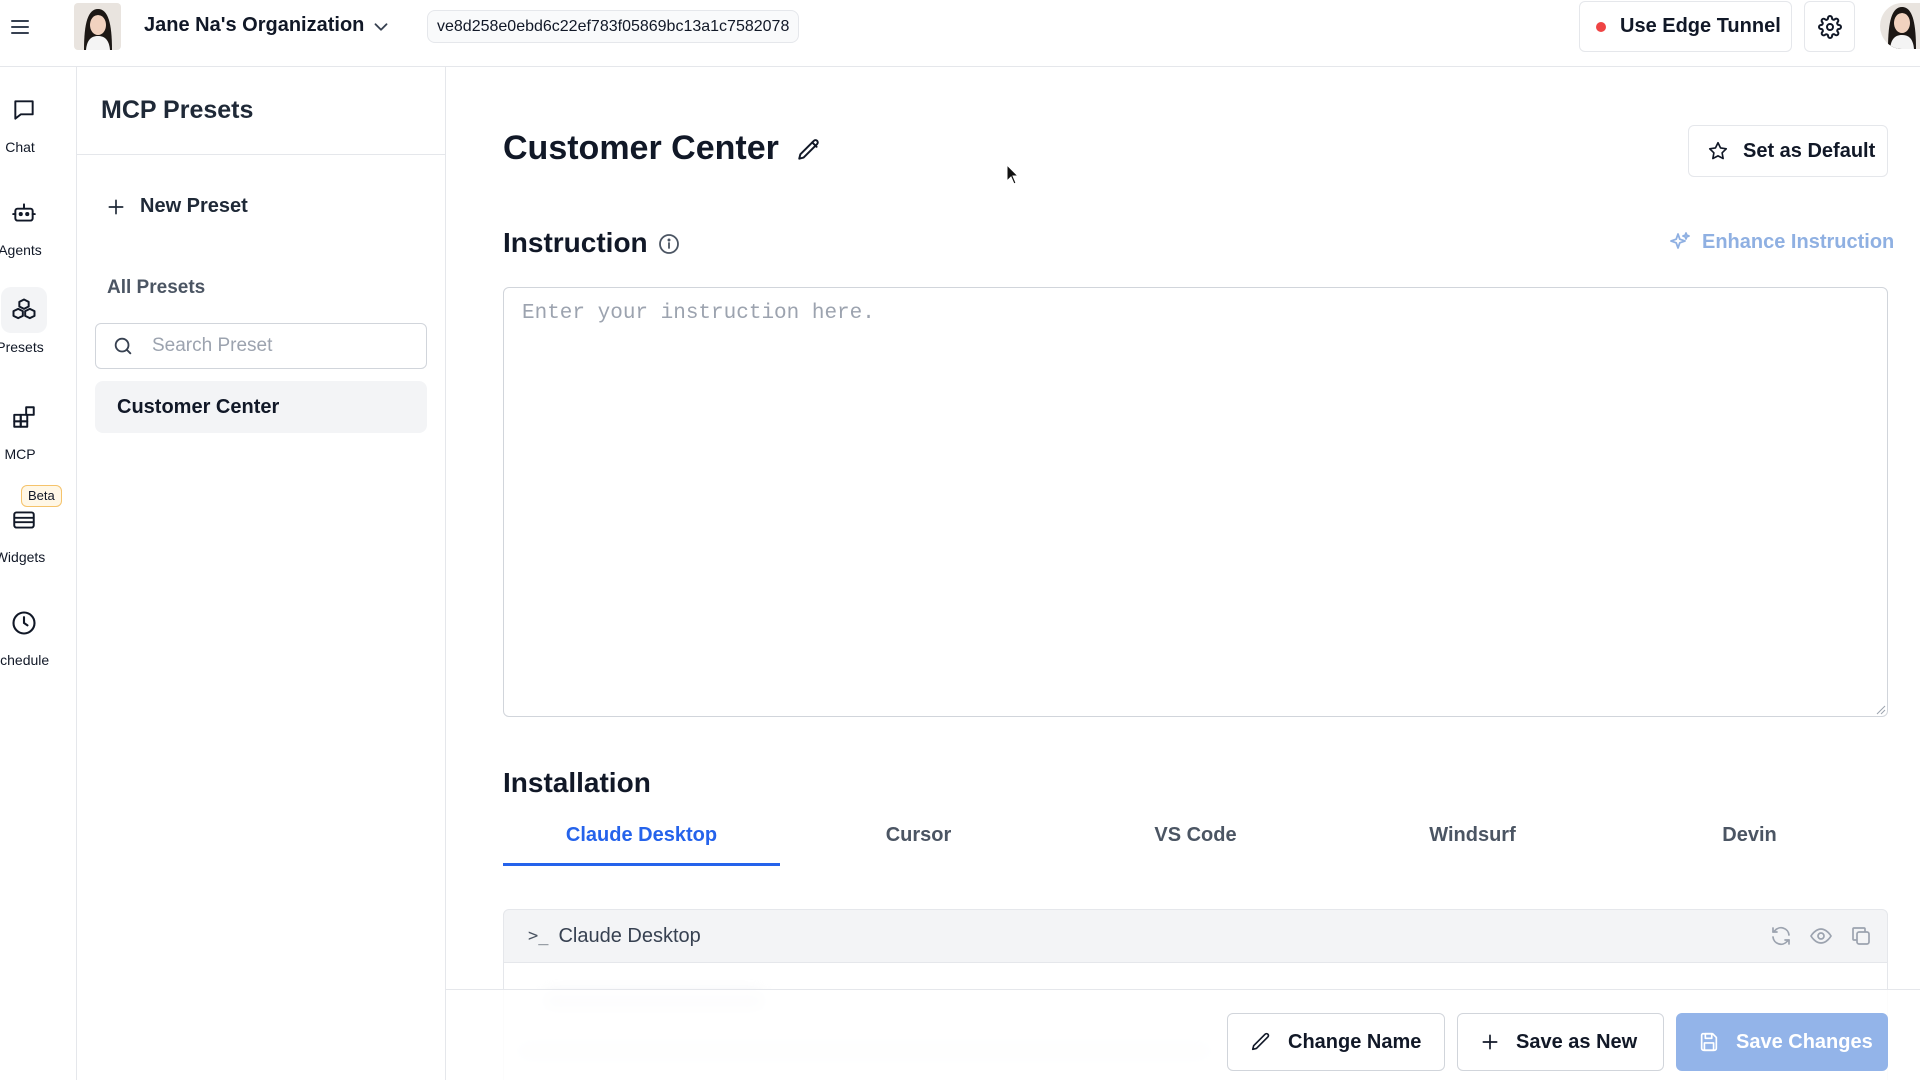  What do you see at coordinates (1798, 241) in the screenshot?
I see `enhance-instruction-label: Enhance Instruction` at bounding box center [1798, 241].